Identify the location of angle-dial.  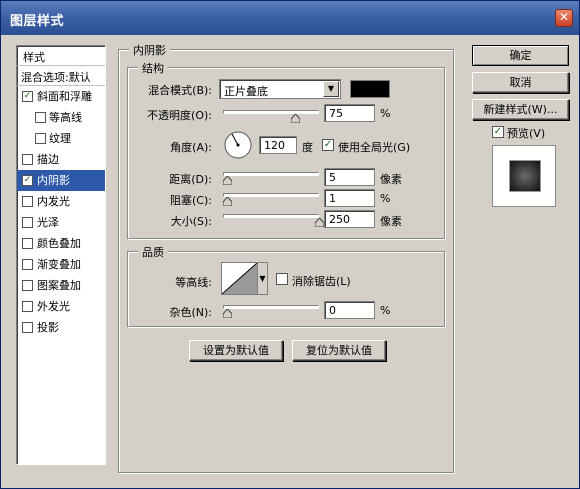
(238, 145).